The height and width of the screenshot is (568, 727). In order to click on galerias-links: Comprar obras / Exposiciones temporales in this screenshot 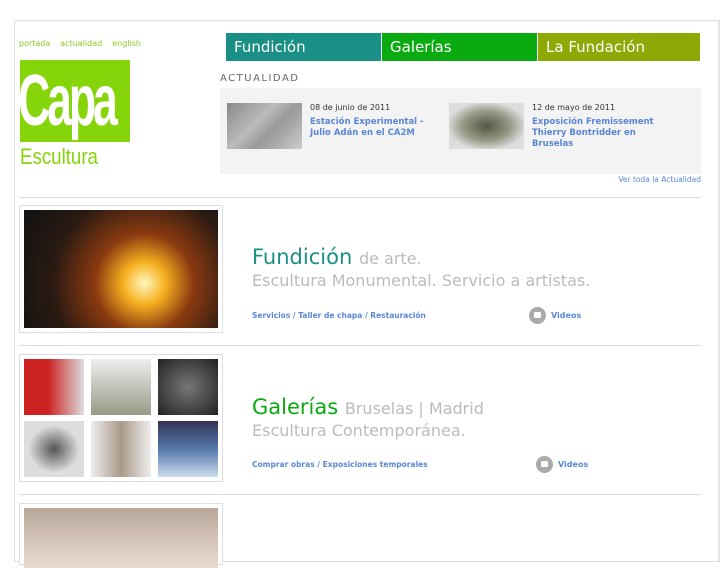, I will do `click(340, 464)`.